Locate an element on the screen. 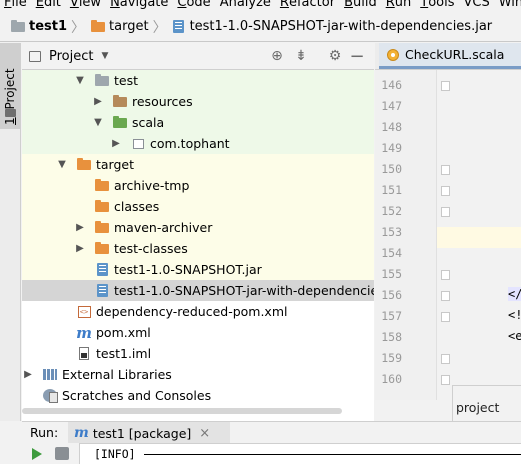  breadcrumb-project-label: test1 is located at coordinates (48, 26).